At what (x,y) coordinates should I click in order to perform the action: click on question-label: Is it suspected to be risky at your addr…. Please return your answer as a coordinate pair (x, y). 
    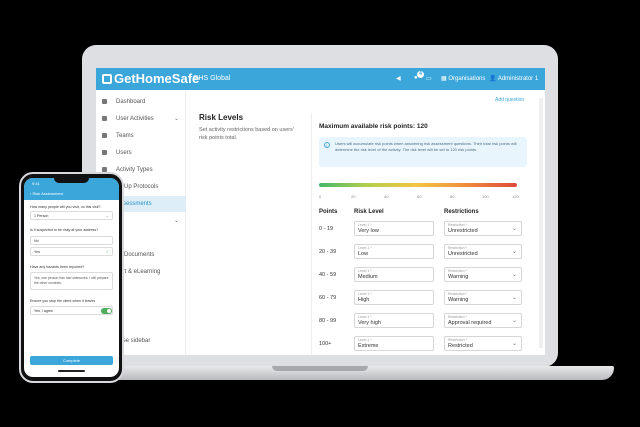
    Looking at the image, I should click on (64, 230).